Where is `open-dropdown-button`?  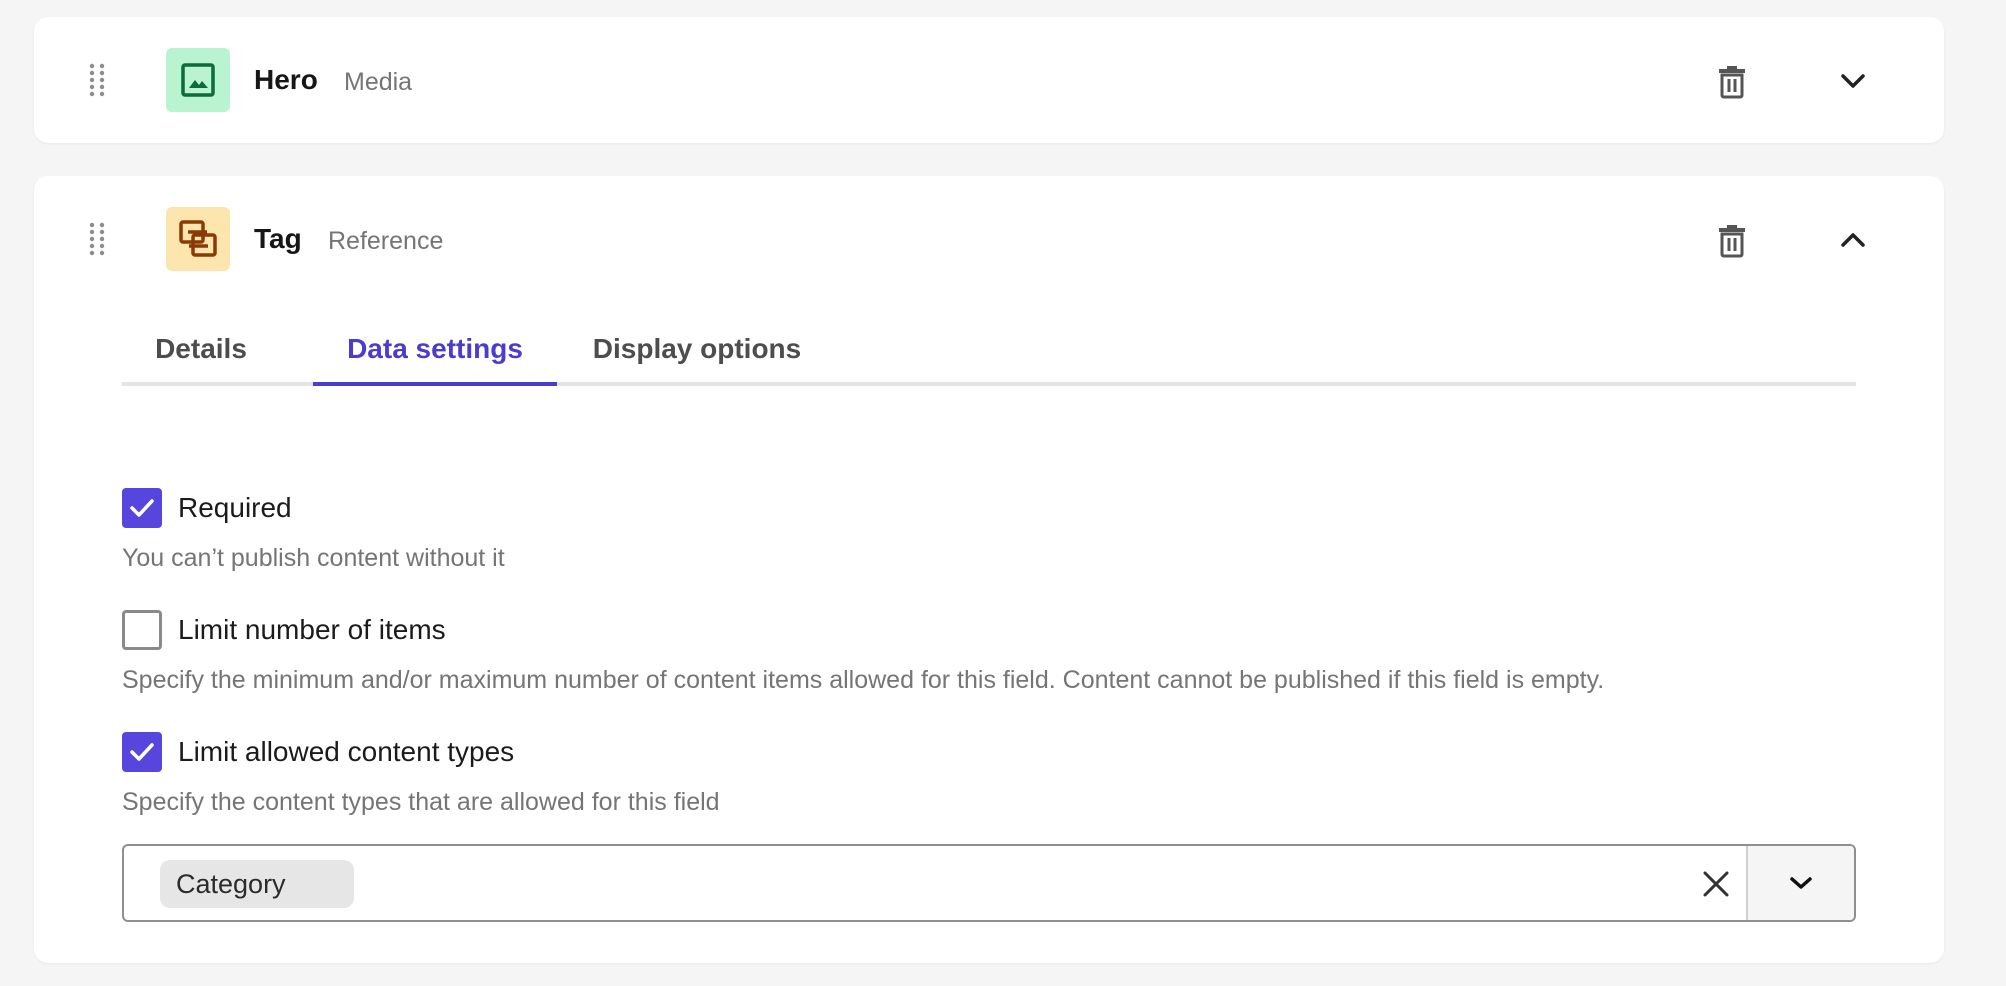 open-dropdown-button is located at coordinates (1800, 883).